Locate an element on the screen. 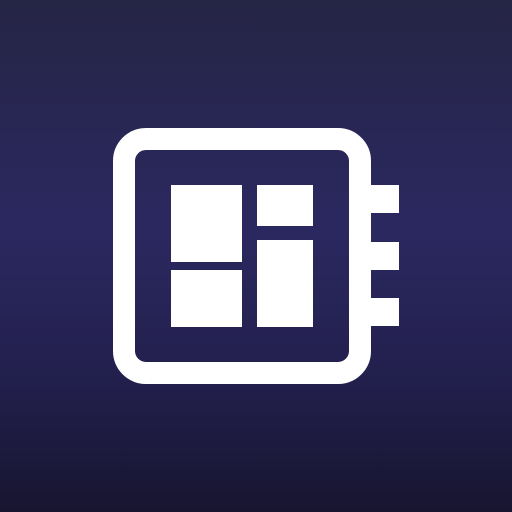 The width and height of the screenshot is (512, 512). tile-top-left is located at coordinates (206, 223).